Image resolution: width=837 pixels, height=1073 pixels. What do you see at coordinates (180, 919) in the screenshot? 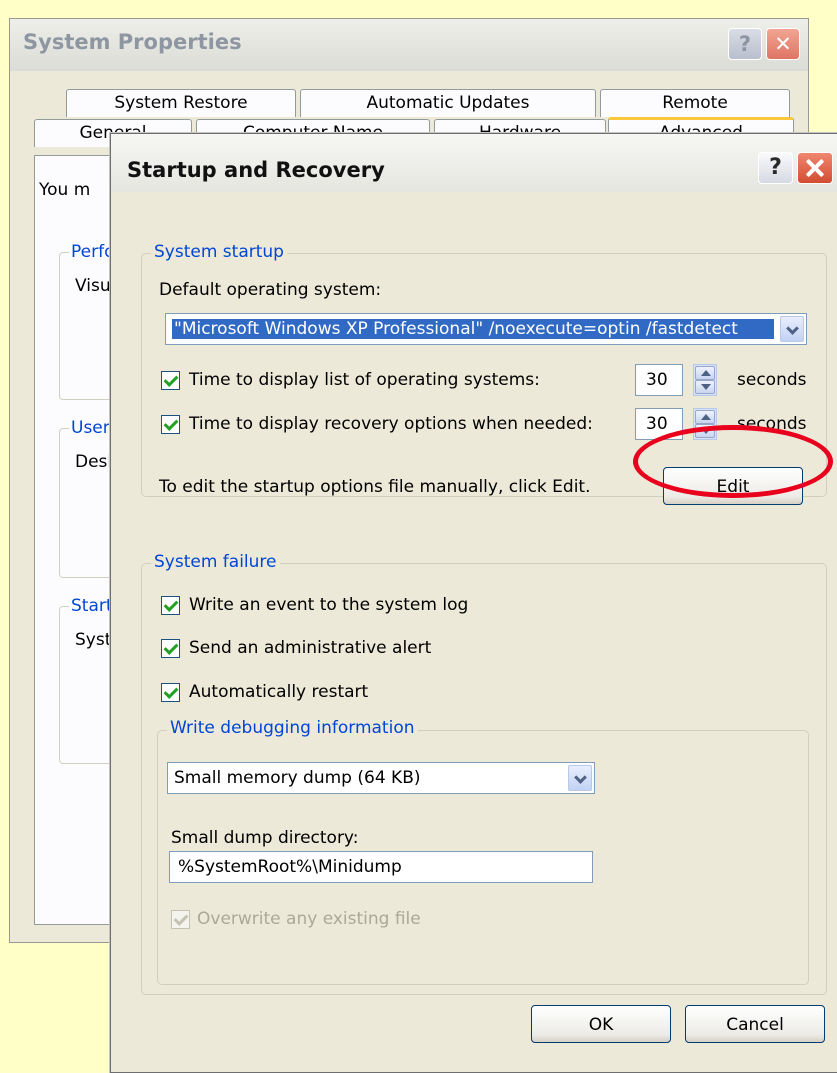
I see `overwrite-checkbox` at bounding box center [180, 919].